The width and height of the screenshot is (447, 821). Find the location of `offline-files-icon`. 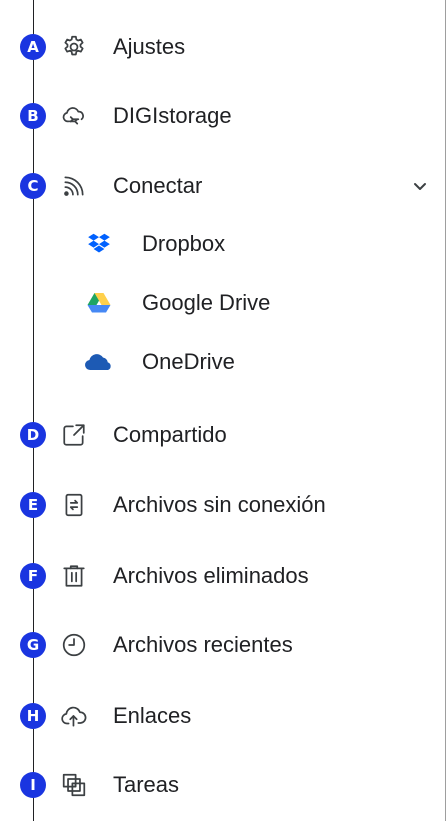

offline-files-icon is located at coordinates (74, 505).